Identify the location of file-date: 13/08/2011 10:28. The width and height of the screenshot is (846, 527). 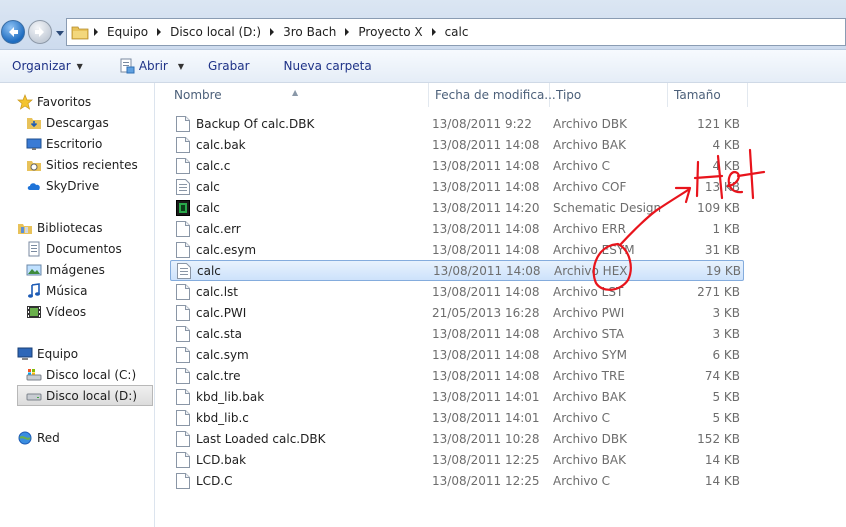
(486, 438).